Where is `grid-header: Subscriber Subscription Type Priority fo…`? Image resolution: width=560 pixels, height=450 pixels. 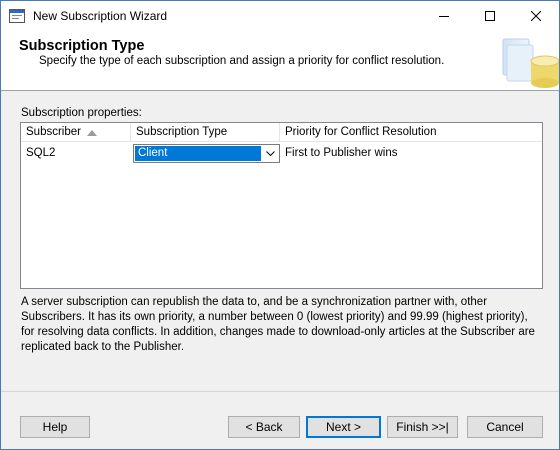 grid-header: Subscriber Subscription Type Priority fo… is located at coordinates (281, 132).